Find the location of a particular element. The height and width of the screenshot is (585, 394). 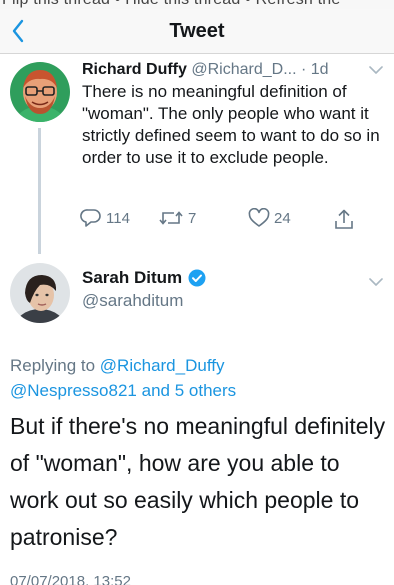

like-button: 24 is located at coordinates (269, 218).